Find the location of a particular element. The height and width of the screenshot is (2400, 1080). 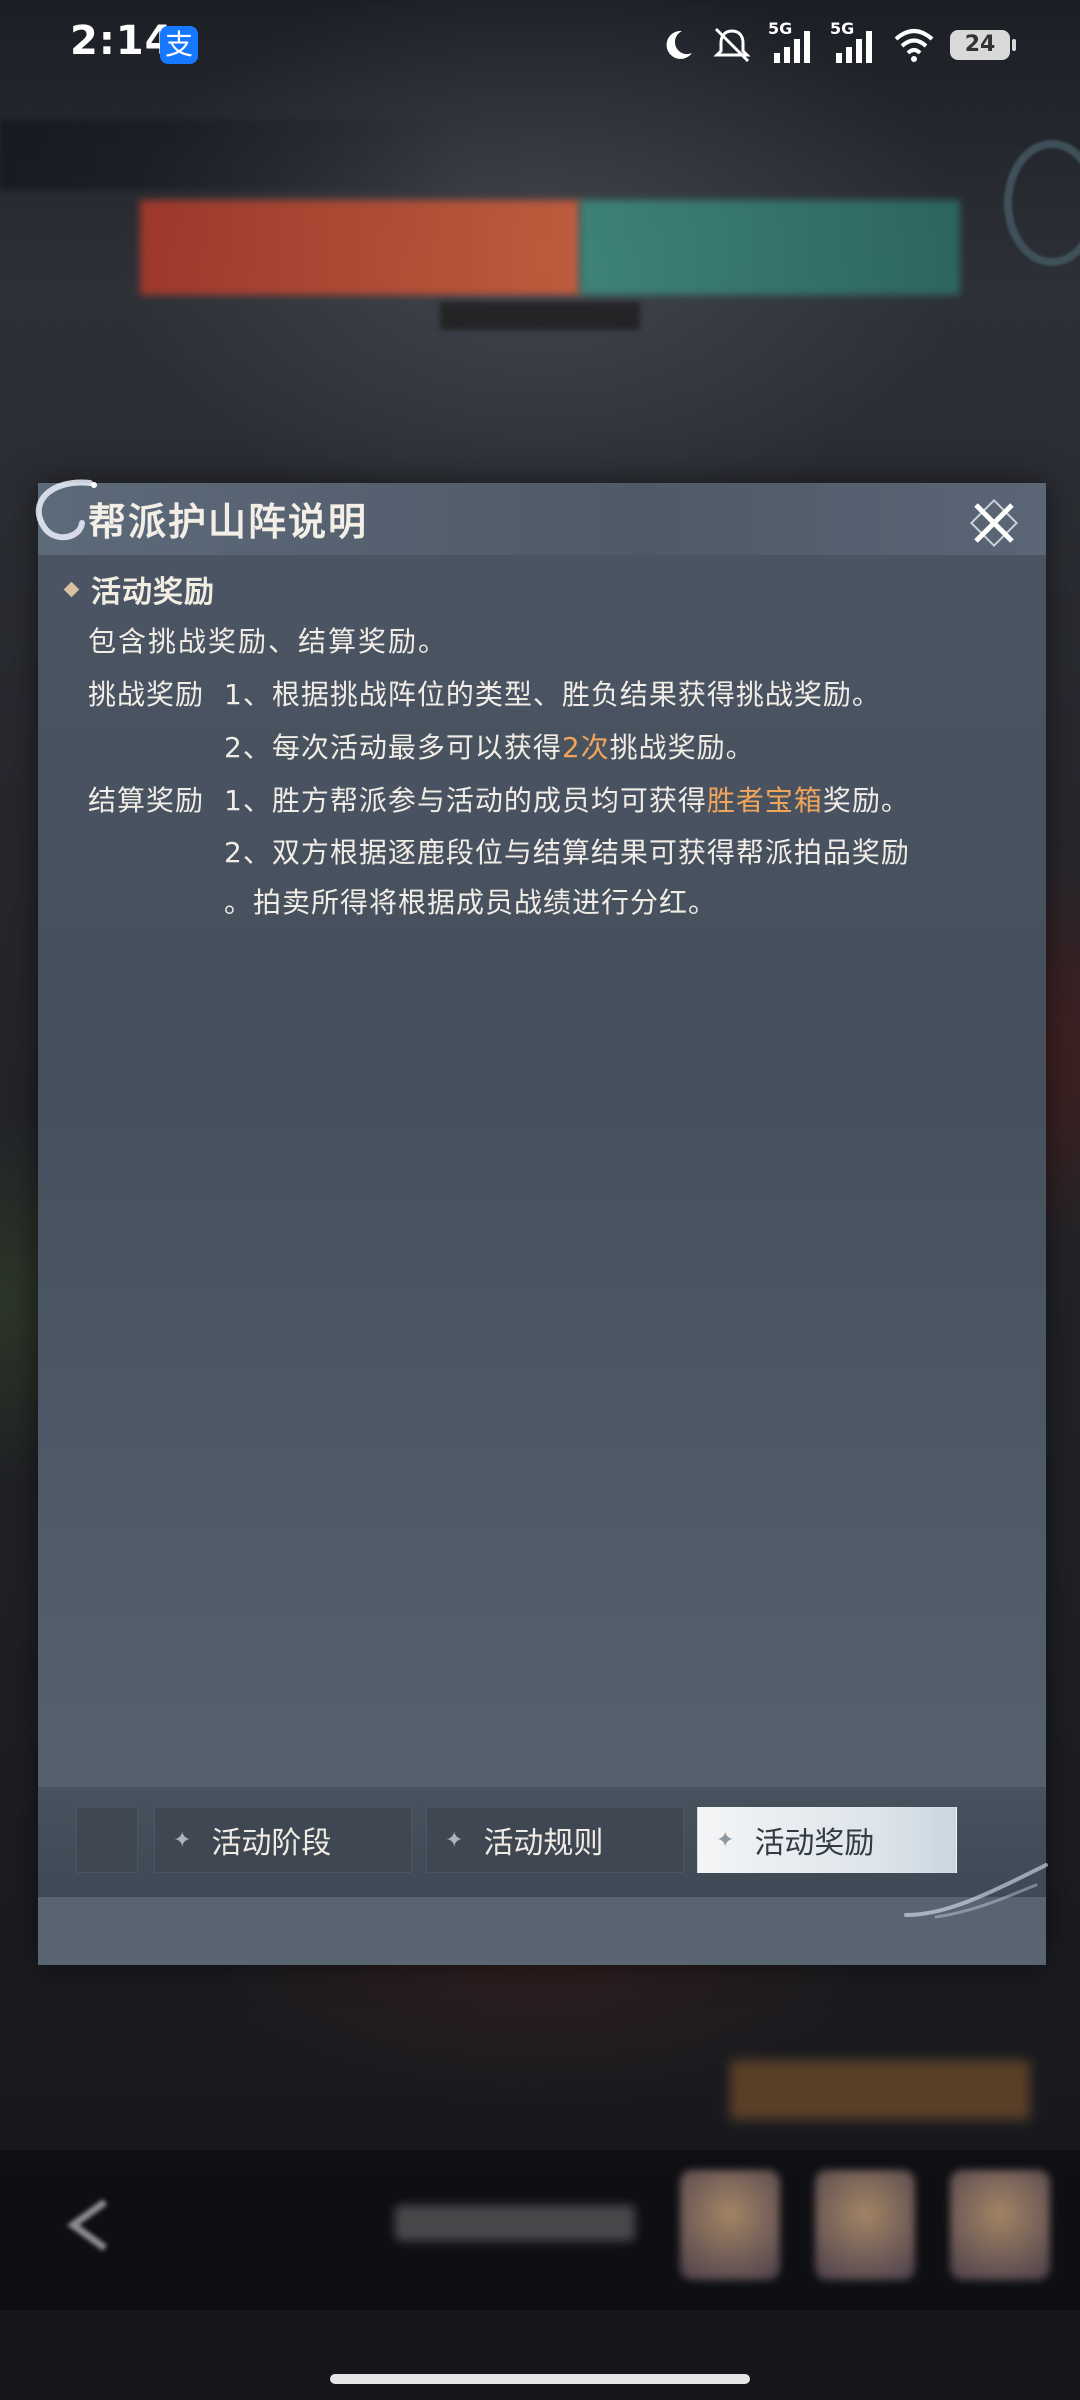

tab-label: 活动阶段 is located at coordinates (271, 1843).